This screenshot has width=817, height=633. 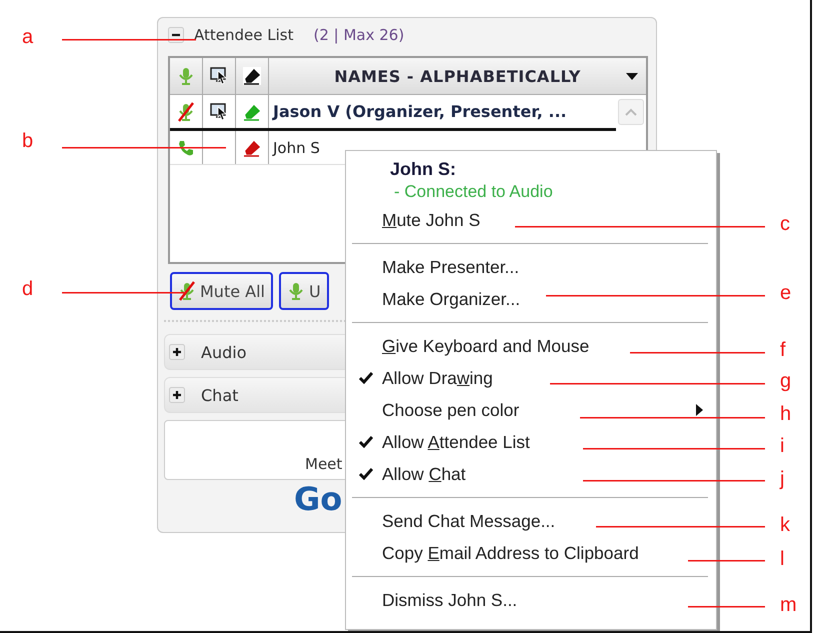 What do you see at coordinates (783, 350) in the screenshot?
I see `callout-letter: f` at bounding box center [783, 350].